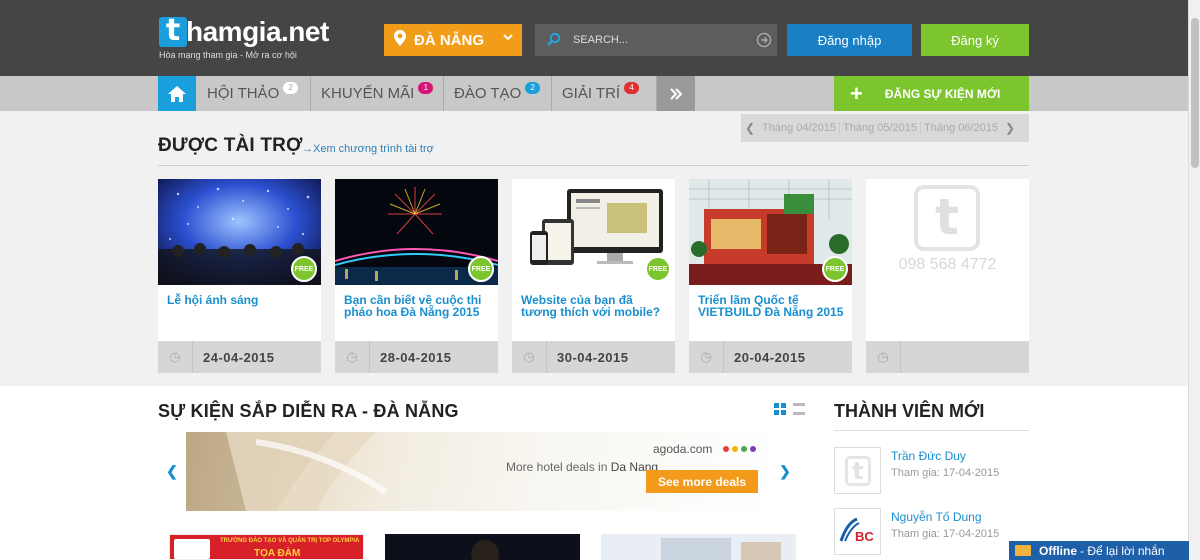 The width and height of the screenshot is (1200, 560). What do you see at coordinates (254, 93) in the screenshot?
I see `nav-item-hoi-thao: HỘI THẢO 2` at bounding box center [254, 93].